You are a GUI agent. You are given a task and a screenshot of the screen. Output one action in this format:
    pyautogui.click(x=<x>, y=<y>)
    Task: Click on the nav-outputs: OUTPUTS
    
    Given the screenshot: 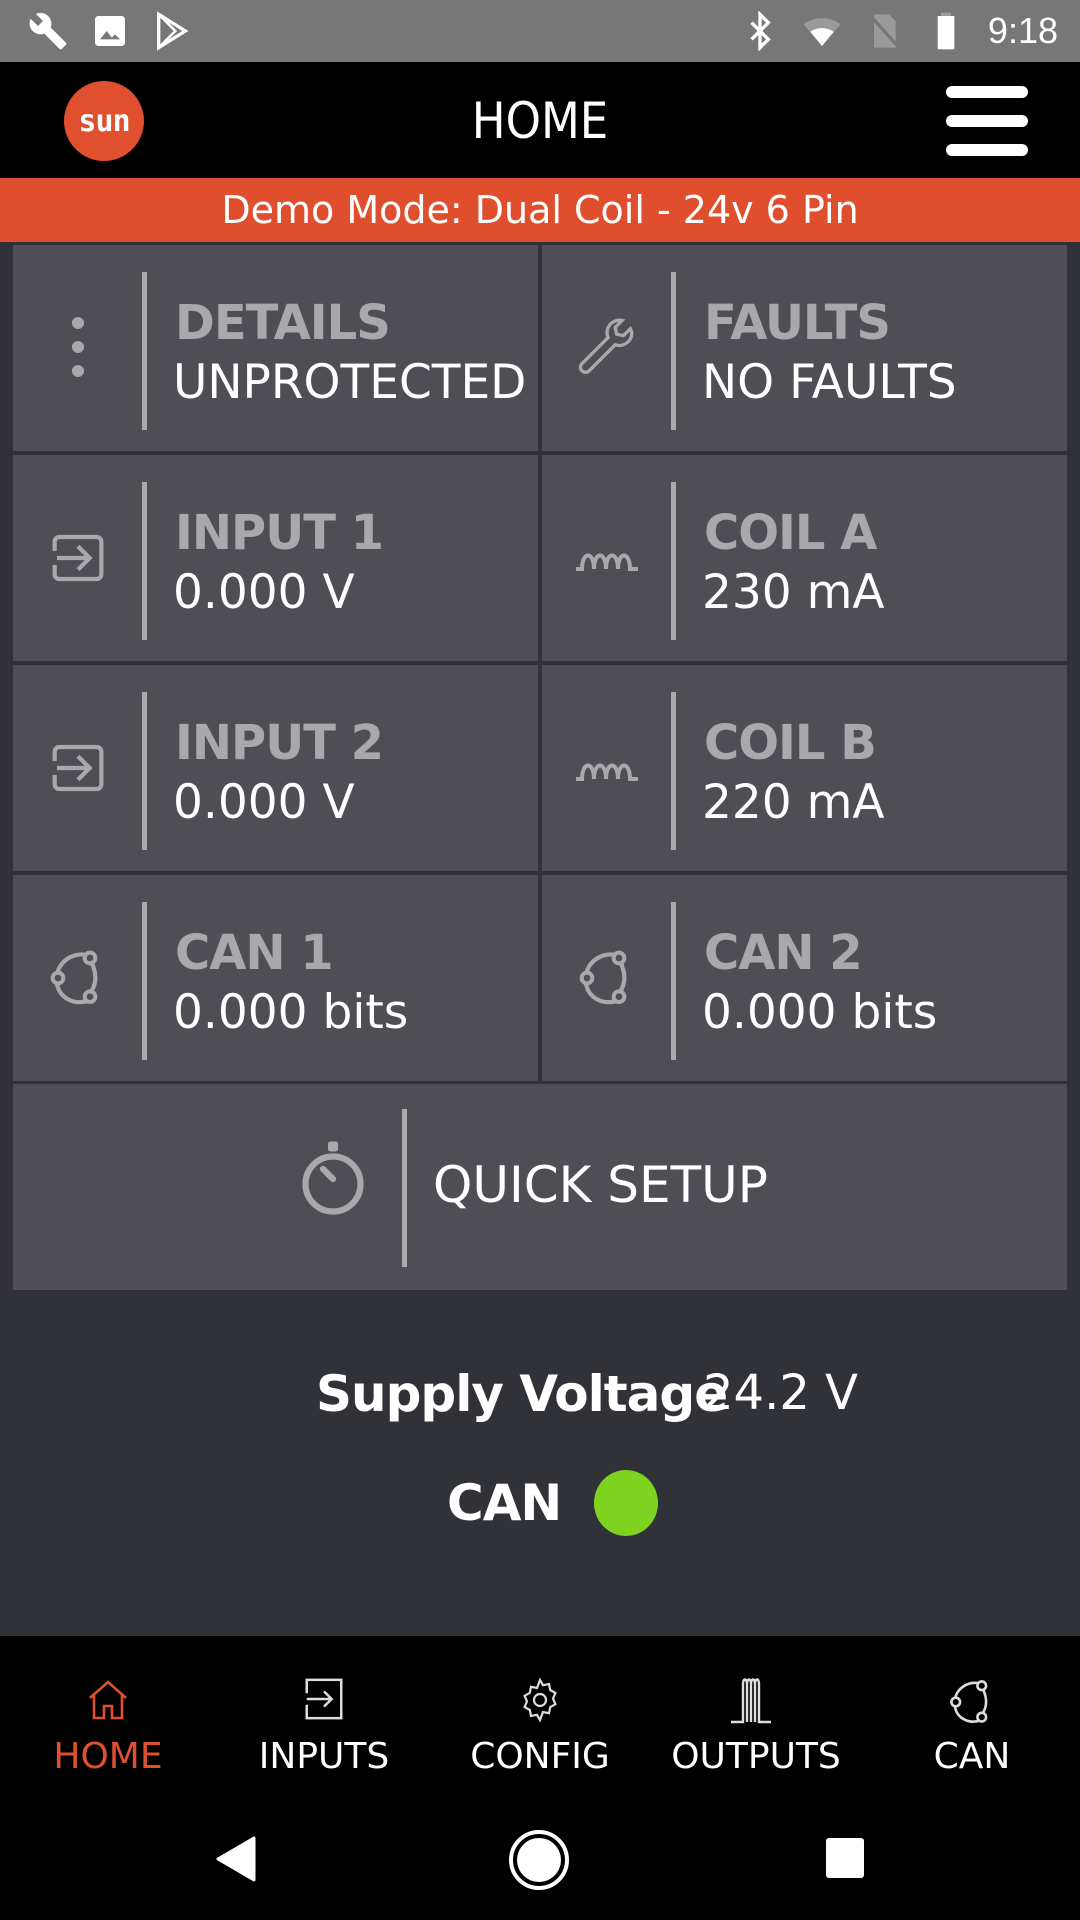 What is the action you would take?
    pyautogui.click(x=756, y=1718)
    